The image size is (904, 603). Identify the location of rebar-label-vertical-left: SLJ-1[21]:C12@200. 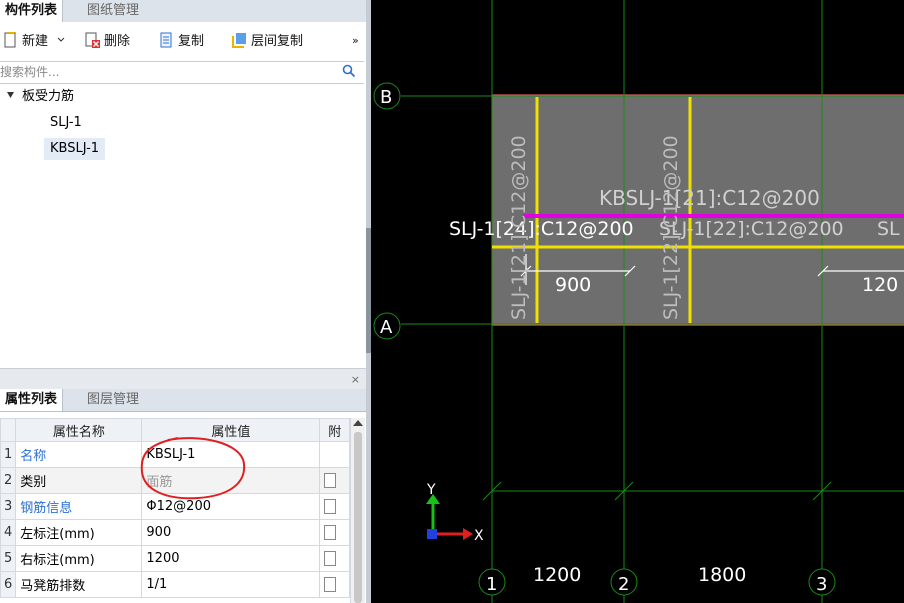
(519, 227).